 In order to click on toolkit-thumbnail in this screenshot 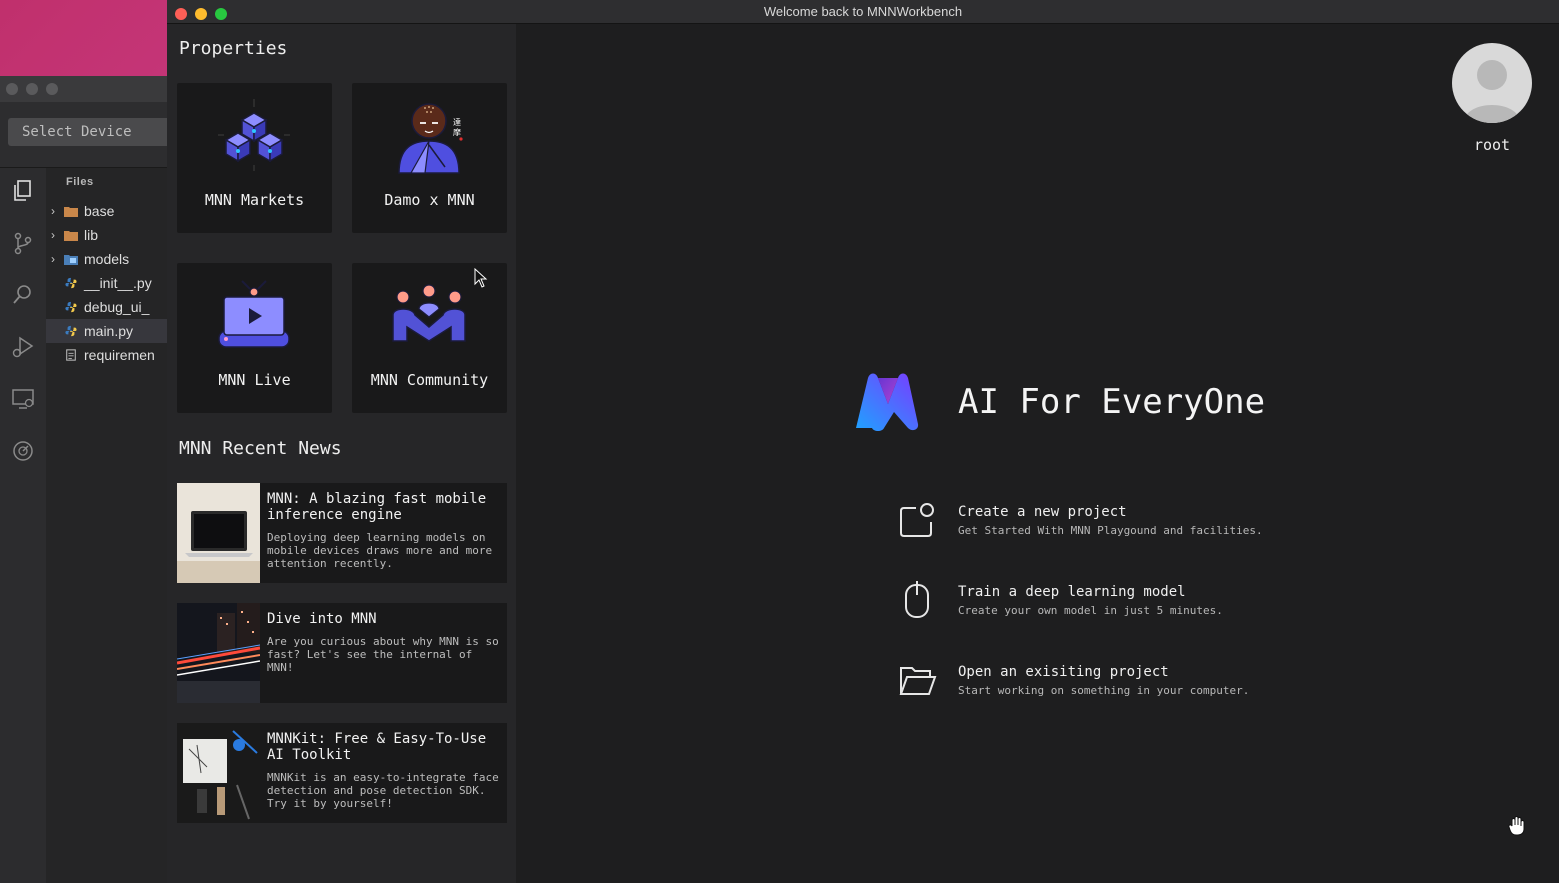, I will do `click(218, 773)`.